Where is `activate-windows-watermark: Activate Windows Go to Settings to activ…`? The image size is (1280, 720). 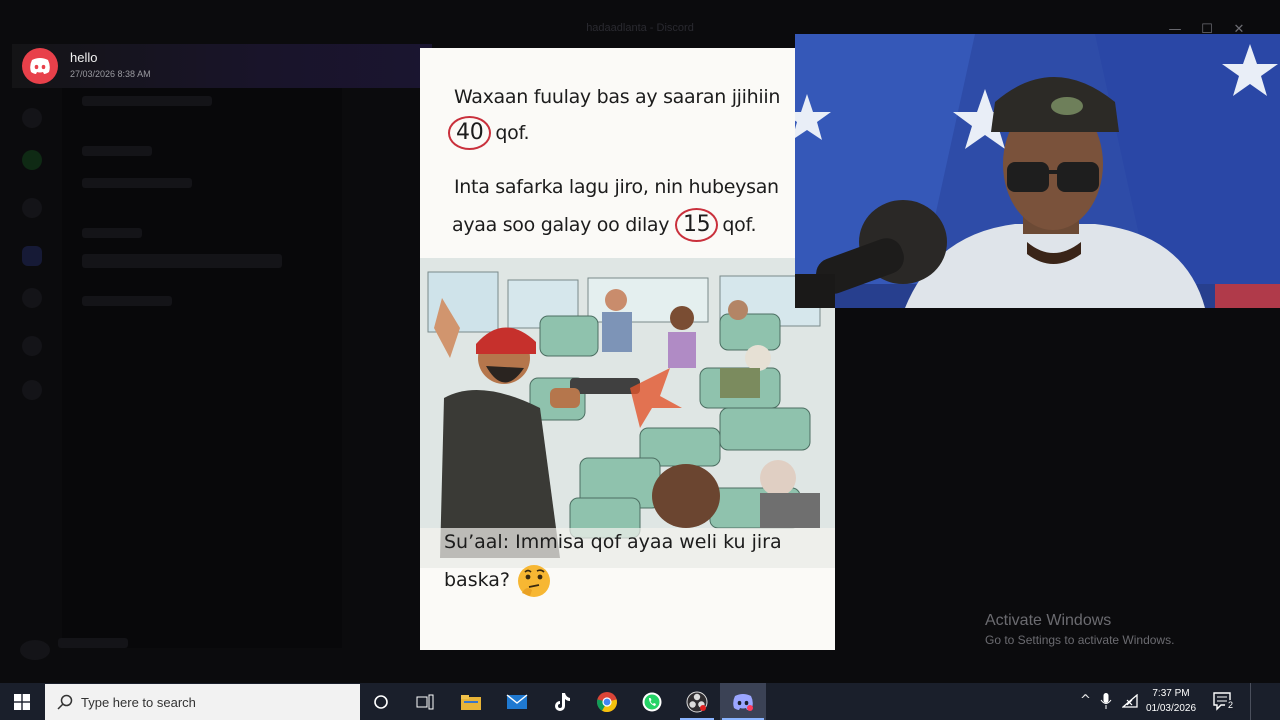
activate-windows-watermark: Activate Windows Go to Settings to activ… is located at coordinates (1079, 629).